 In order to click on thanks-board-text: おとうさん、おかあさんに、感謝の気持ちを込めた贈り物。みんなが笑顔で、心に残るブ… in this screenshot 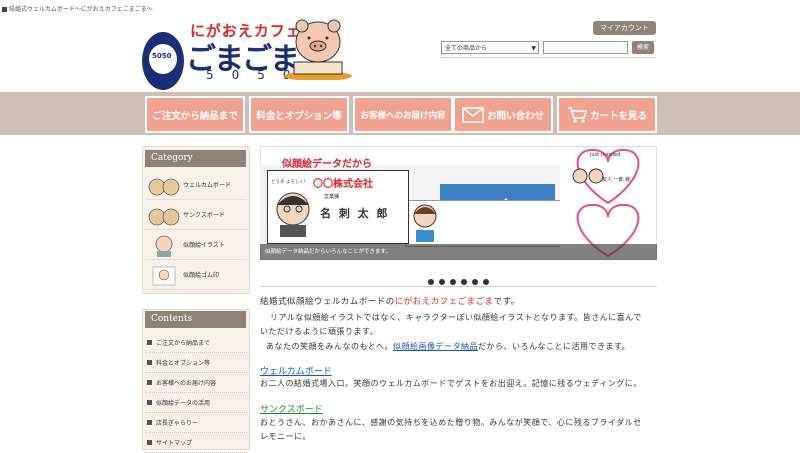, I will do `click(451, 422)`.